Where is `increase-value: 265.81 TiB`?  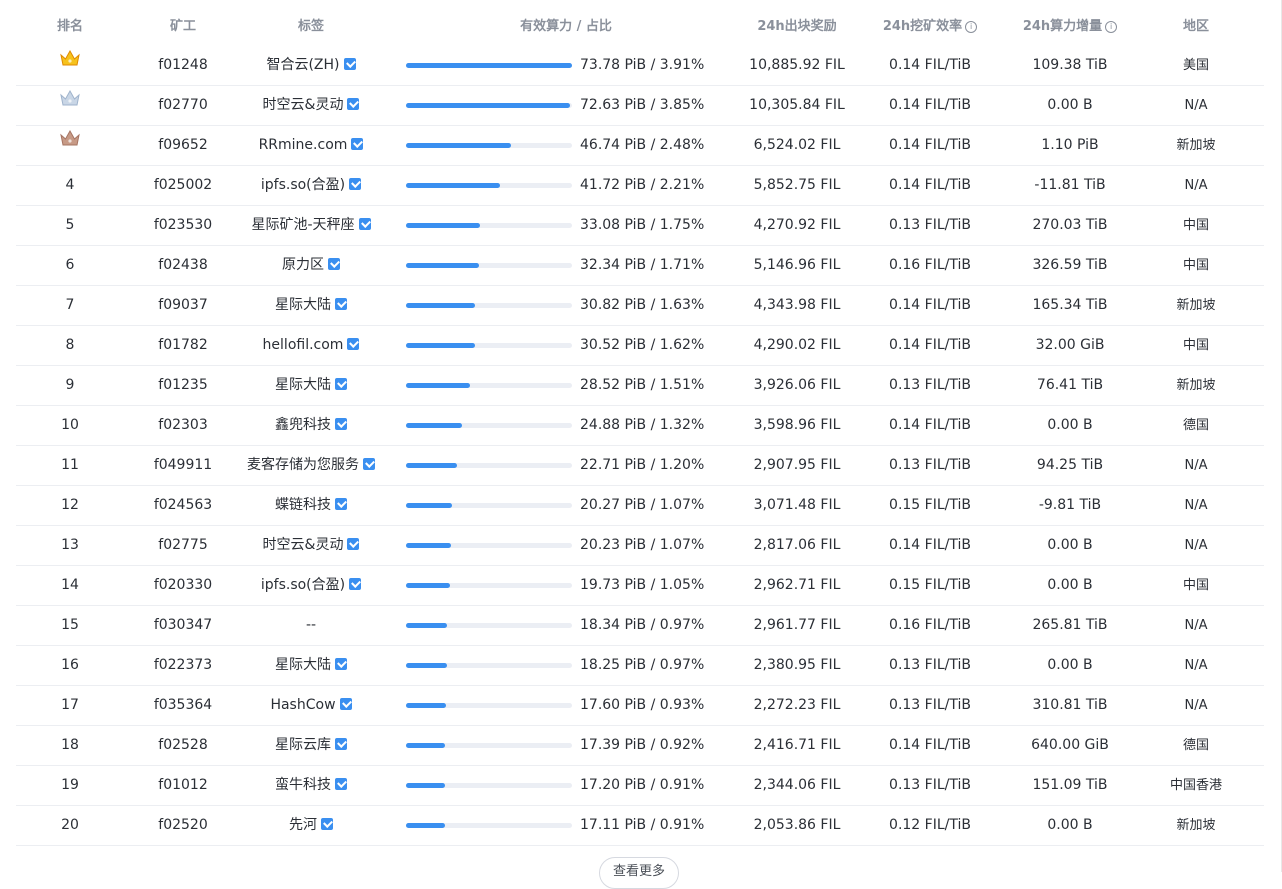
increase-value: 265.81 TiB is located at coordinates (1070, 625).